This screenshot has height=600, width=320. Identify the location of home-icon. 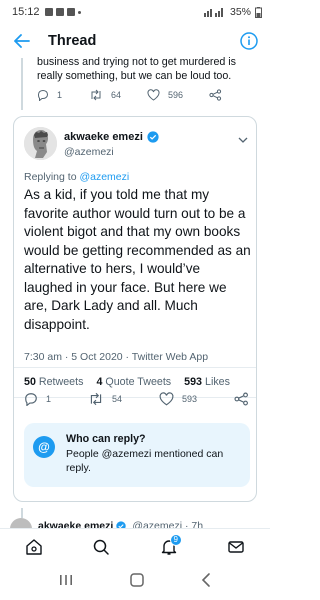
(34, 546).